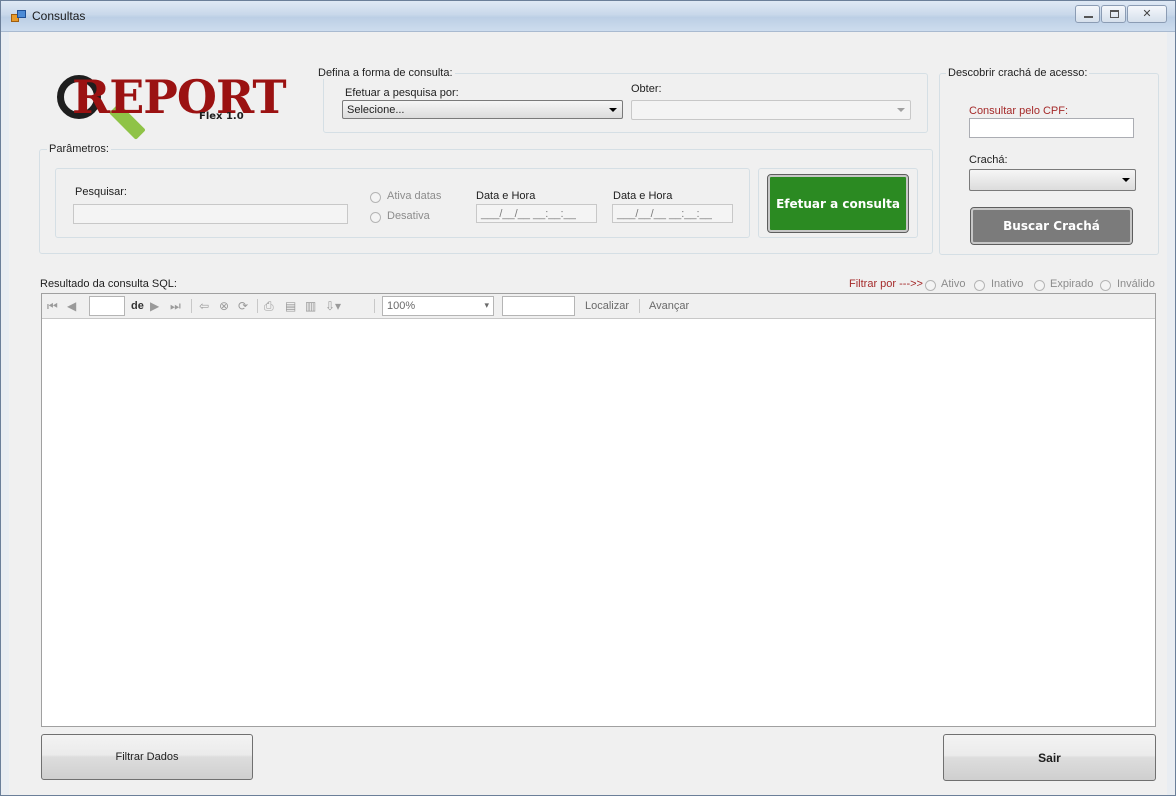 The image size is (1176, 796). What do you see at coordinates (669, 306) in the screenshot?
I see `avancar-link: Avançar` at bounding box center [669, 306].